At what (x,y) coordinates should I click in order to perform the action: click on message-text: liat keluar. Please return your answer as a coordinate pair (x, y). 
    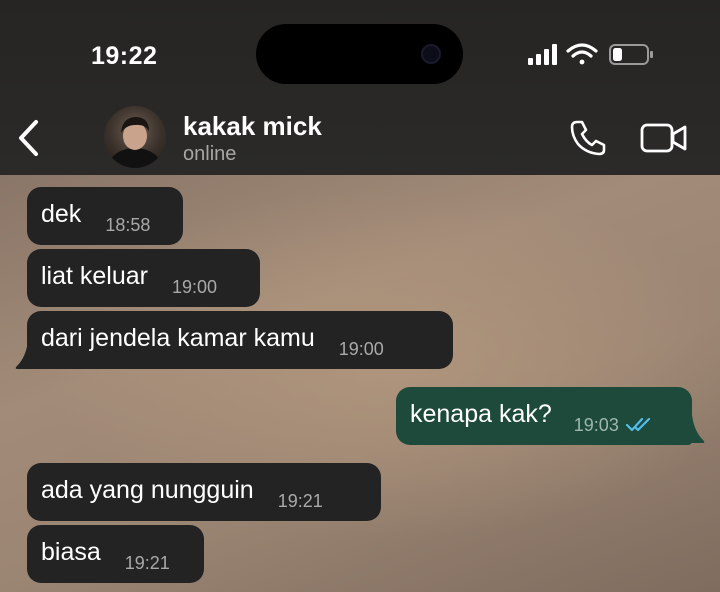
    Looking at the image, I should click on (94, 276).